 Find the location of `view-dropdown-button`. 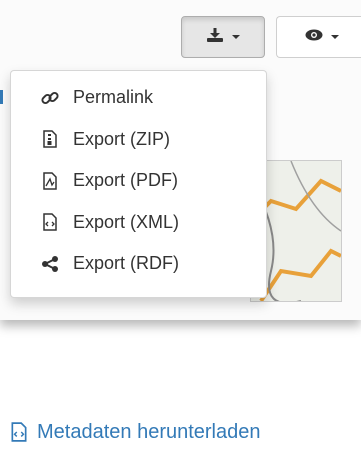

view-dropdown-button is located at coordinates (318, 37).